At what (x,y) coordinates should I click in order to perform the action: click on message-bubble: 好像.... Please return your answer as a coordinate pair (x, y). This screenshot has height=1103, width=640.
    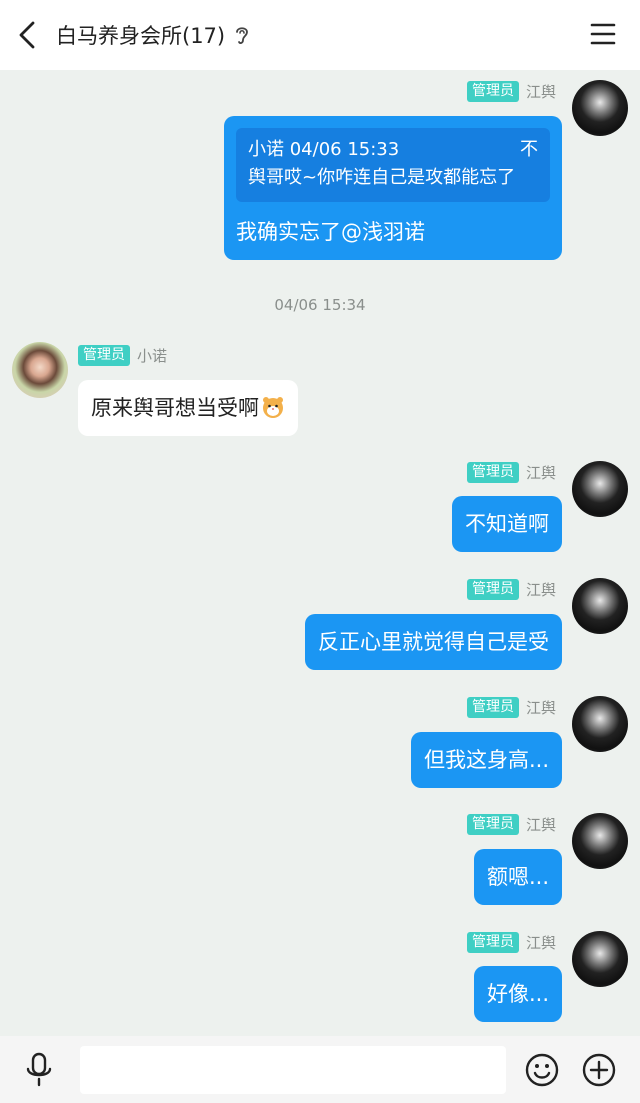
    Looking at the image, I should click on (517, 994).